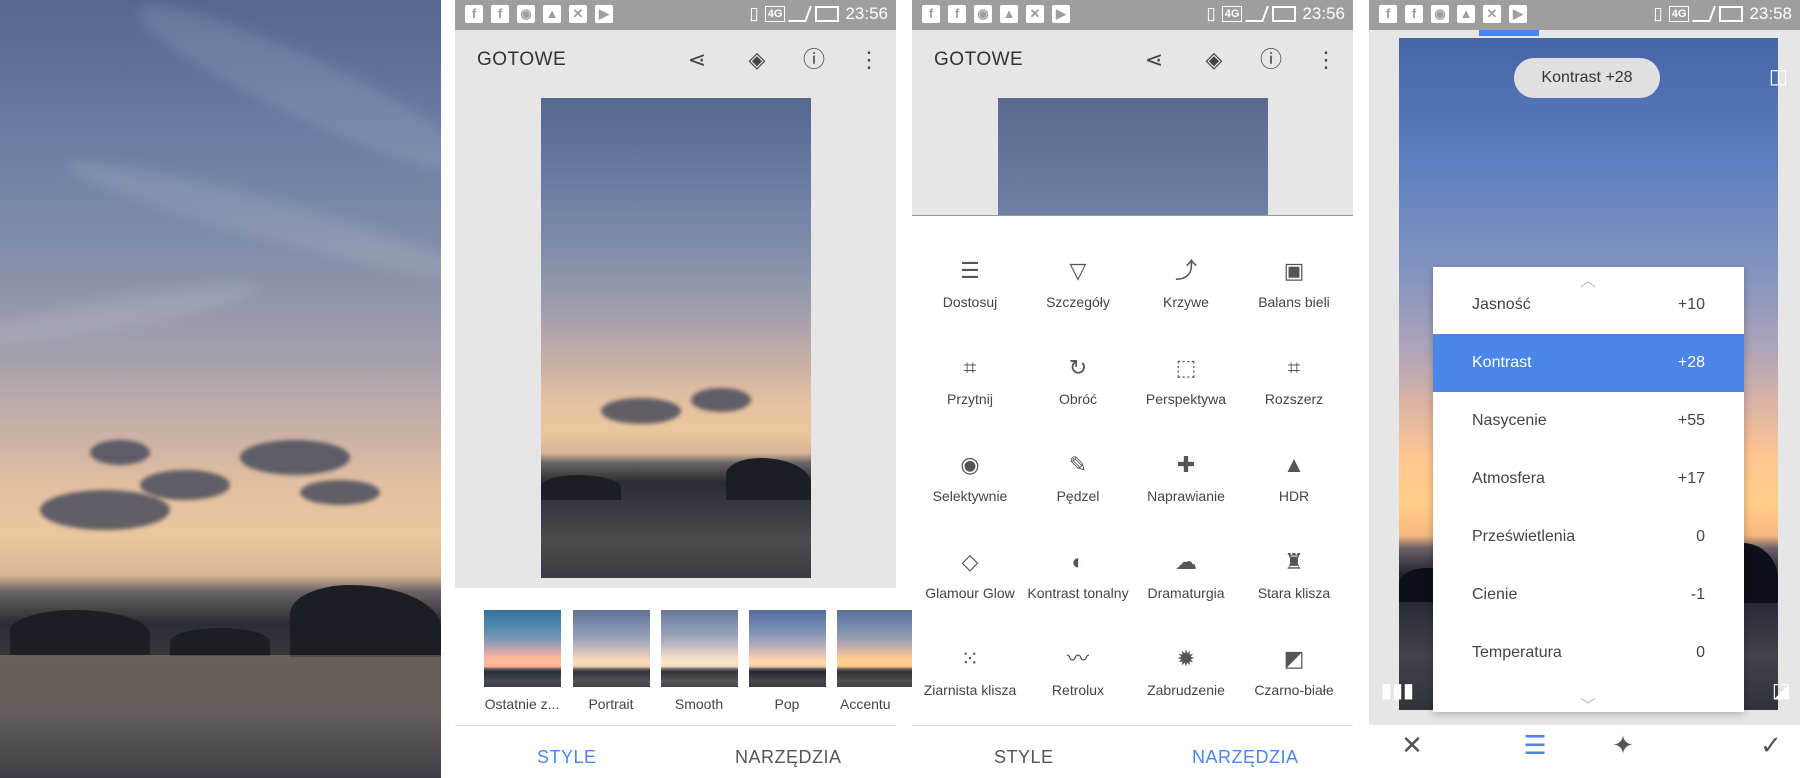  What do you see at coordinates (1294, 575) in the screenshot?
I see `tool-vintage: ♜ Stara klisza` at bounding box center [1294, 575].